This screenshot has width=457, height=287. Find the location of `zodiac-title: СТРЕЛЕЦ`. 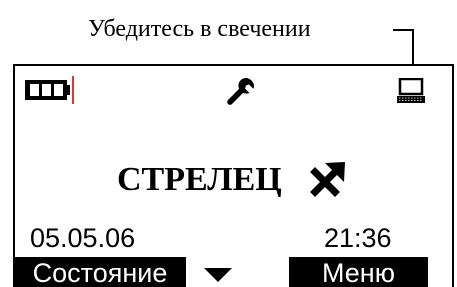

zodiac-title: СТРЕЛЕЦ is located at coordinates (199, 179).